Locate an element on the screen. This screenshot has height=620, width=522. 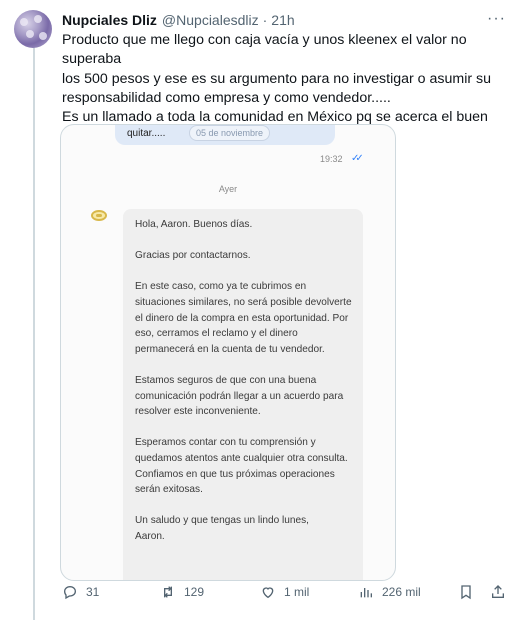
reply-icon is located at coordinates (70, 592).